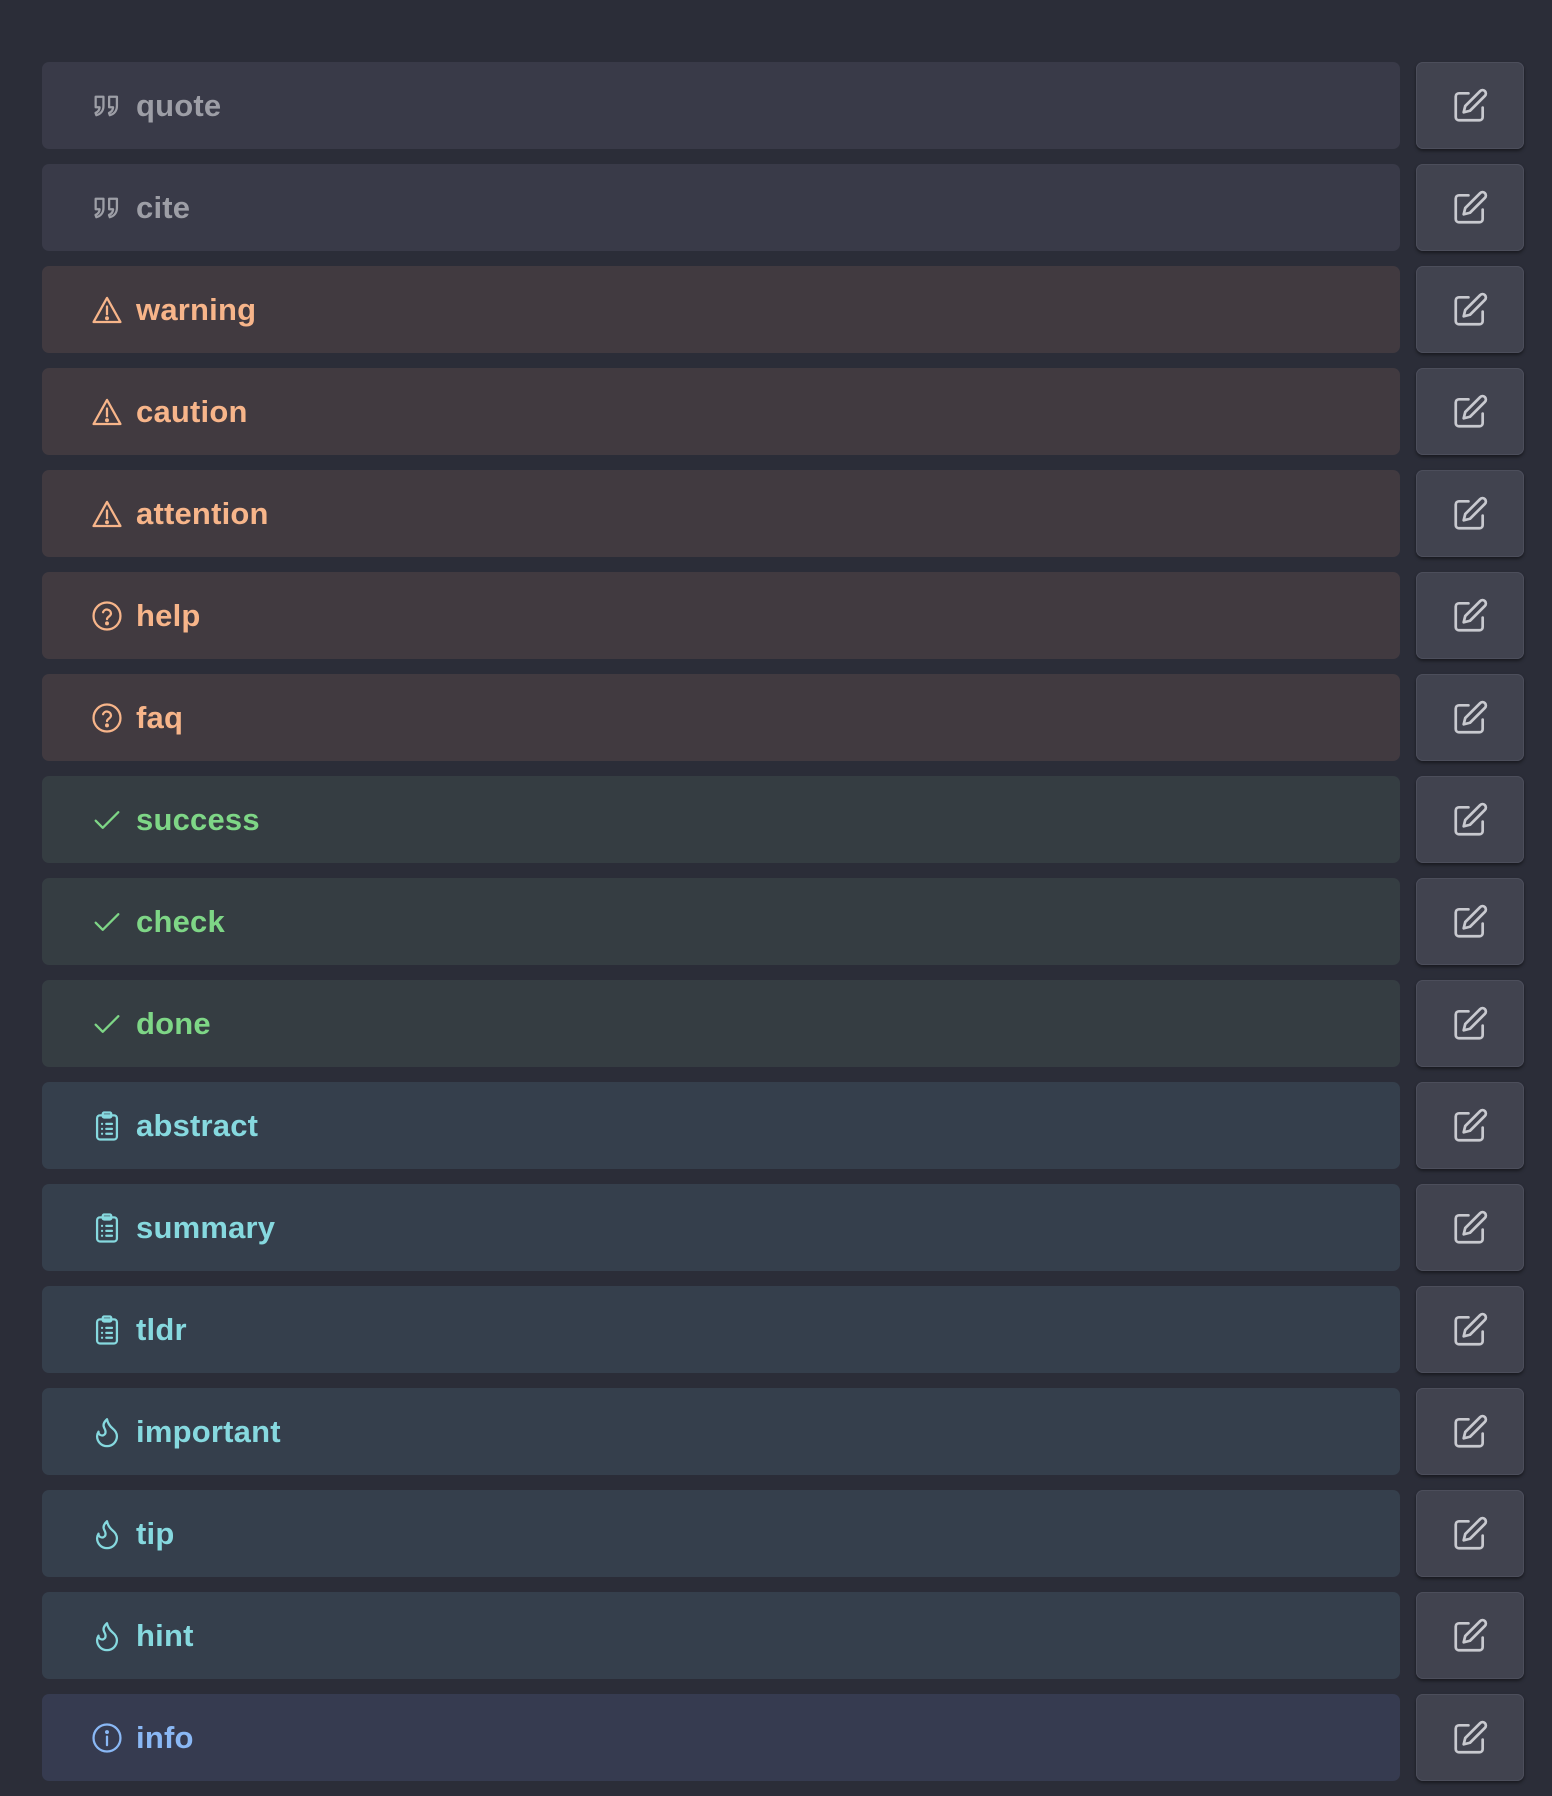 Image resolution: width=1552 pixels, height=1796 pixels. I want to click on edit-button-warning, so click(1470, 309).